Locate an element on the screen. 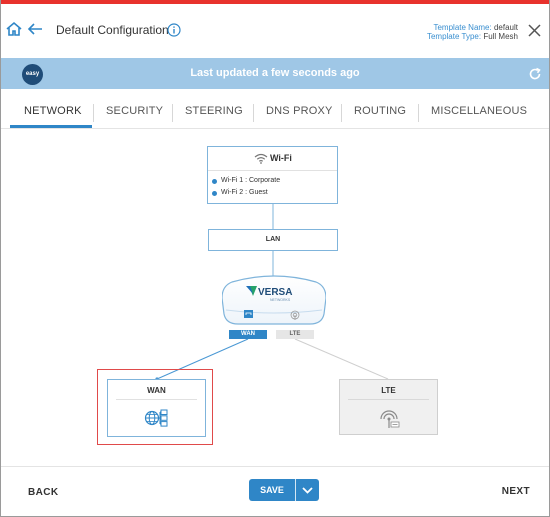  tab-miscellaneous: MISCELLANEOUS is located at coordinates (479, 111).